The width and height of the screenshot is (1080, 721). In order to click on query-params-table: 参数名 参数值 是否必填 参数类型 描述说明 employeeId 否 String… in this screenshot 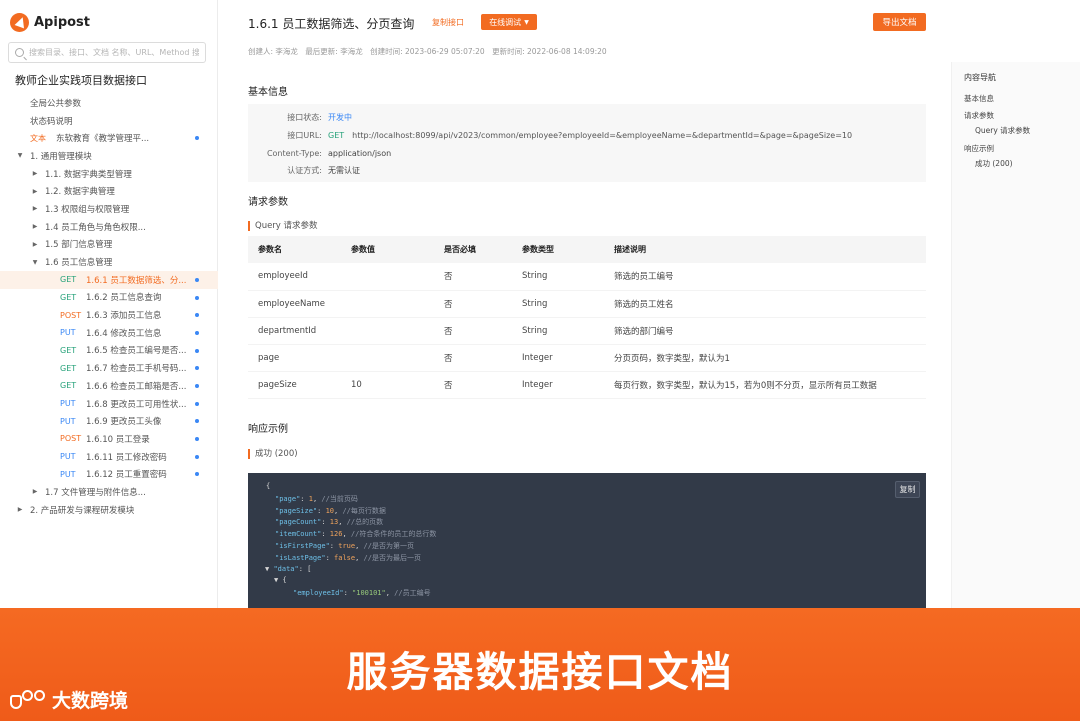, I will do `click(587, 318)`.